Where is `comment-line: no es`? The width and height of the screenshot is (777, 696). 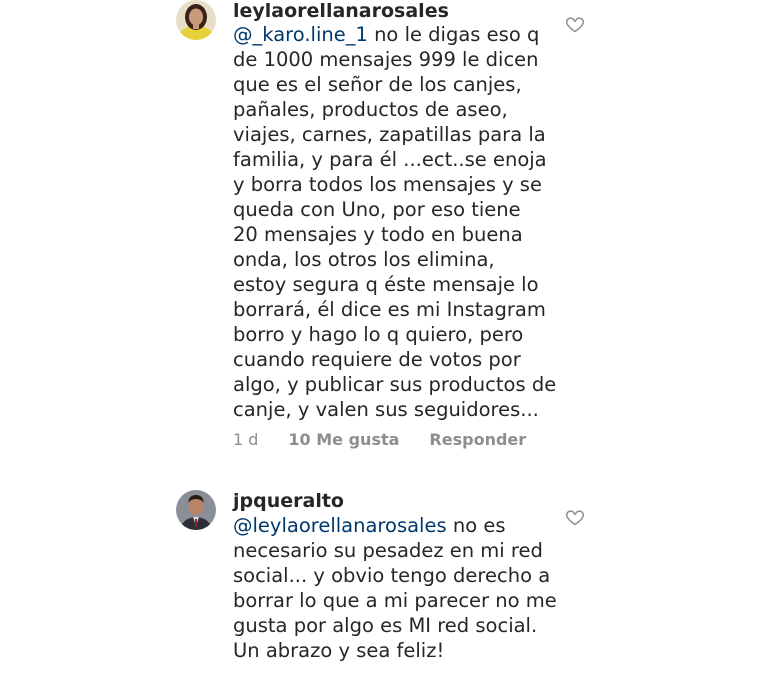 comment-line: no es is located at coordinates (479, 525).